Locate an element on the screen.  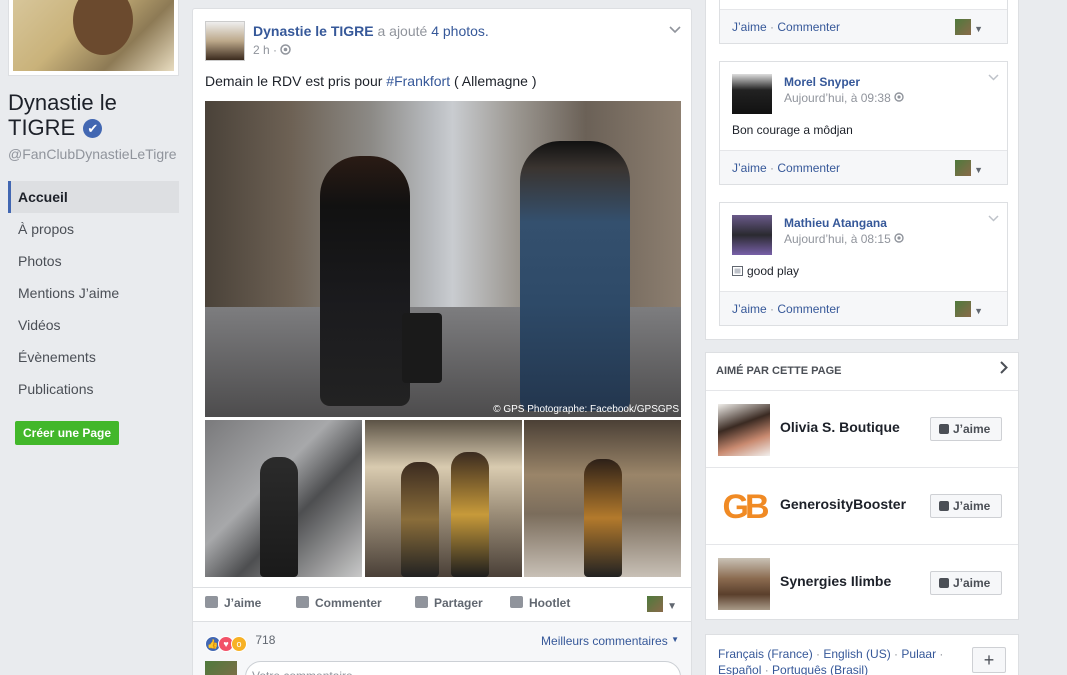
share-button: Partager is located at coordinates (449, 603).